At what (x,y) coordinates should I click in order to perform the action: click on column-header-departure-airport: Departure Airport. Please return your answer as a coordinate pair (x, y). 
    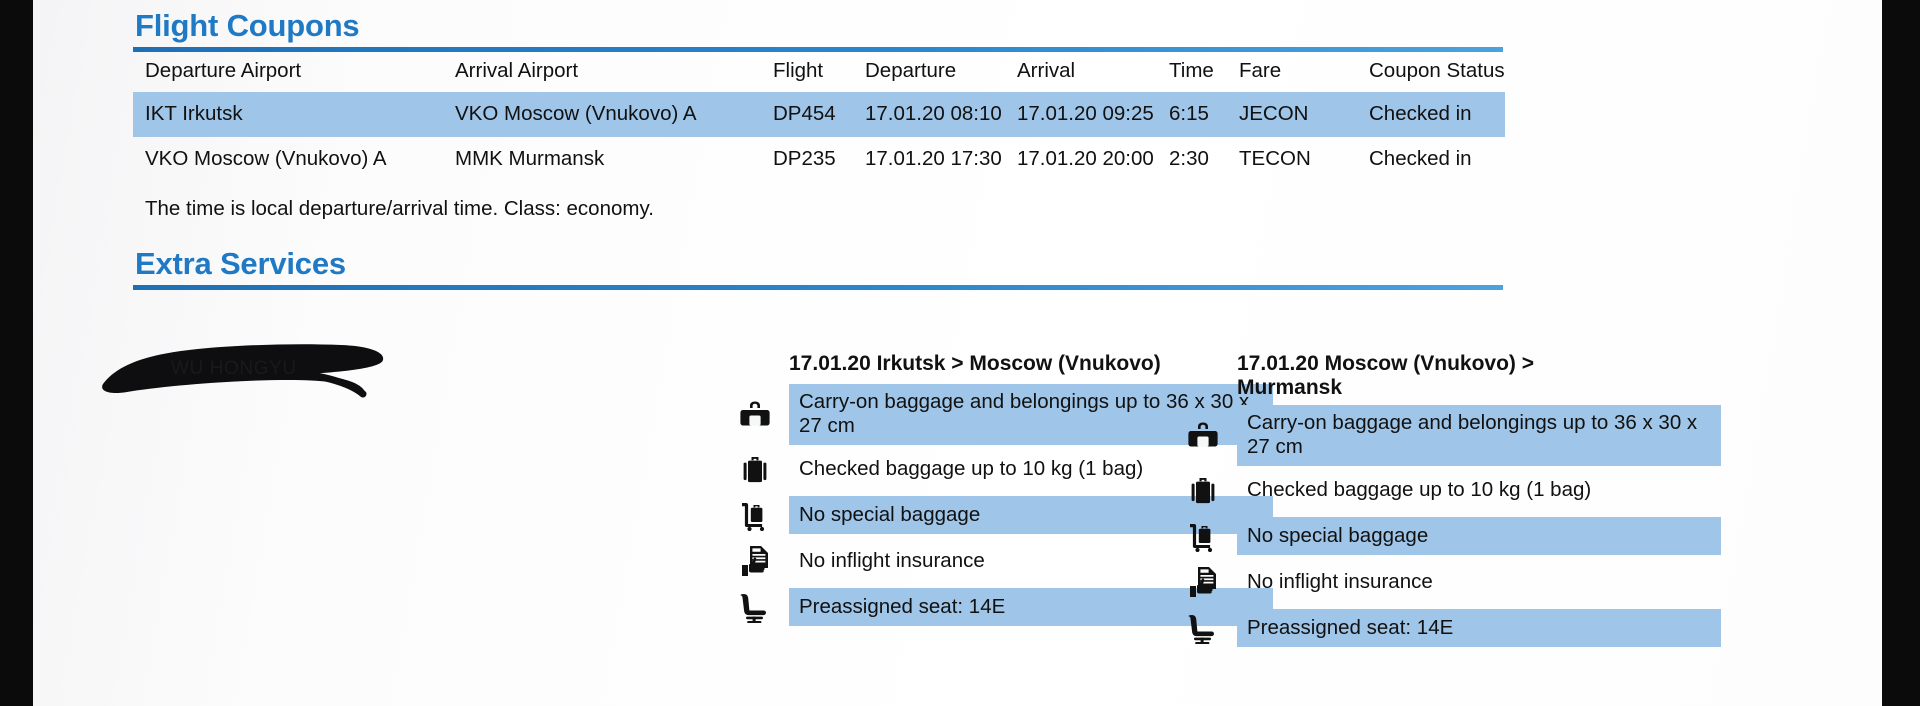
    Looking at the image, I should click on (223, 70).